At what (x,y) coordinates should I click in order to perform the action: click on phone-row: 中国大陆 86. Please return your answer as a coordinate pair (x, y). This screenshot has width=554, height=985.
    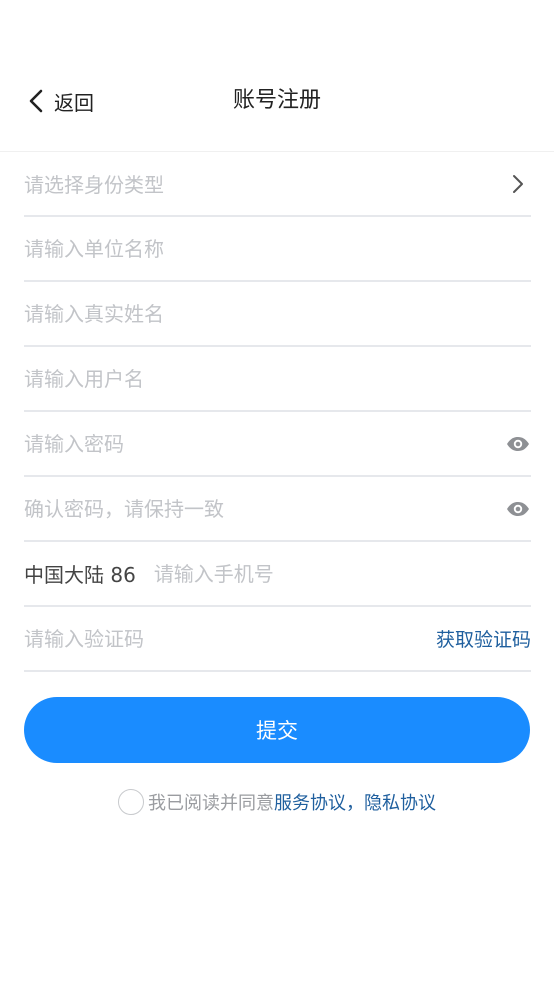
    Looking at the image, I should click on (277, 574).